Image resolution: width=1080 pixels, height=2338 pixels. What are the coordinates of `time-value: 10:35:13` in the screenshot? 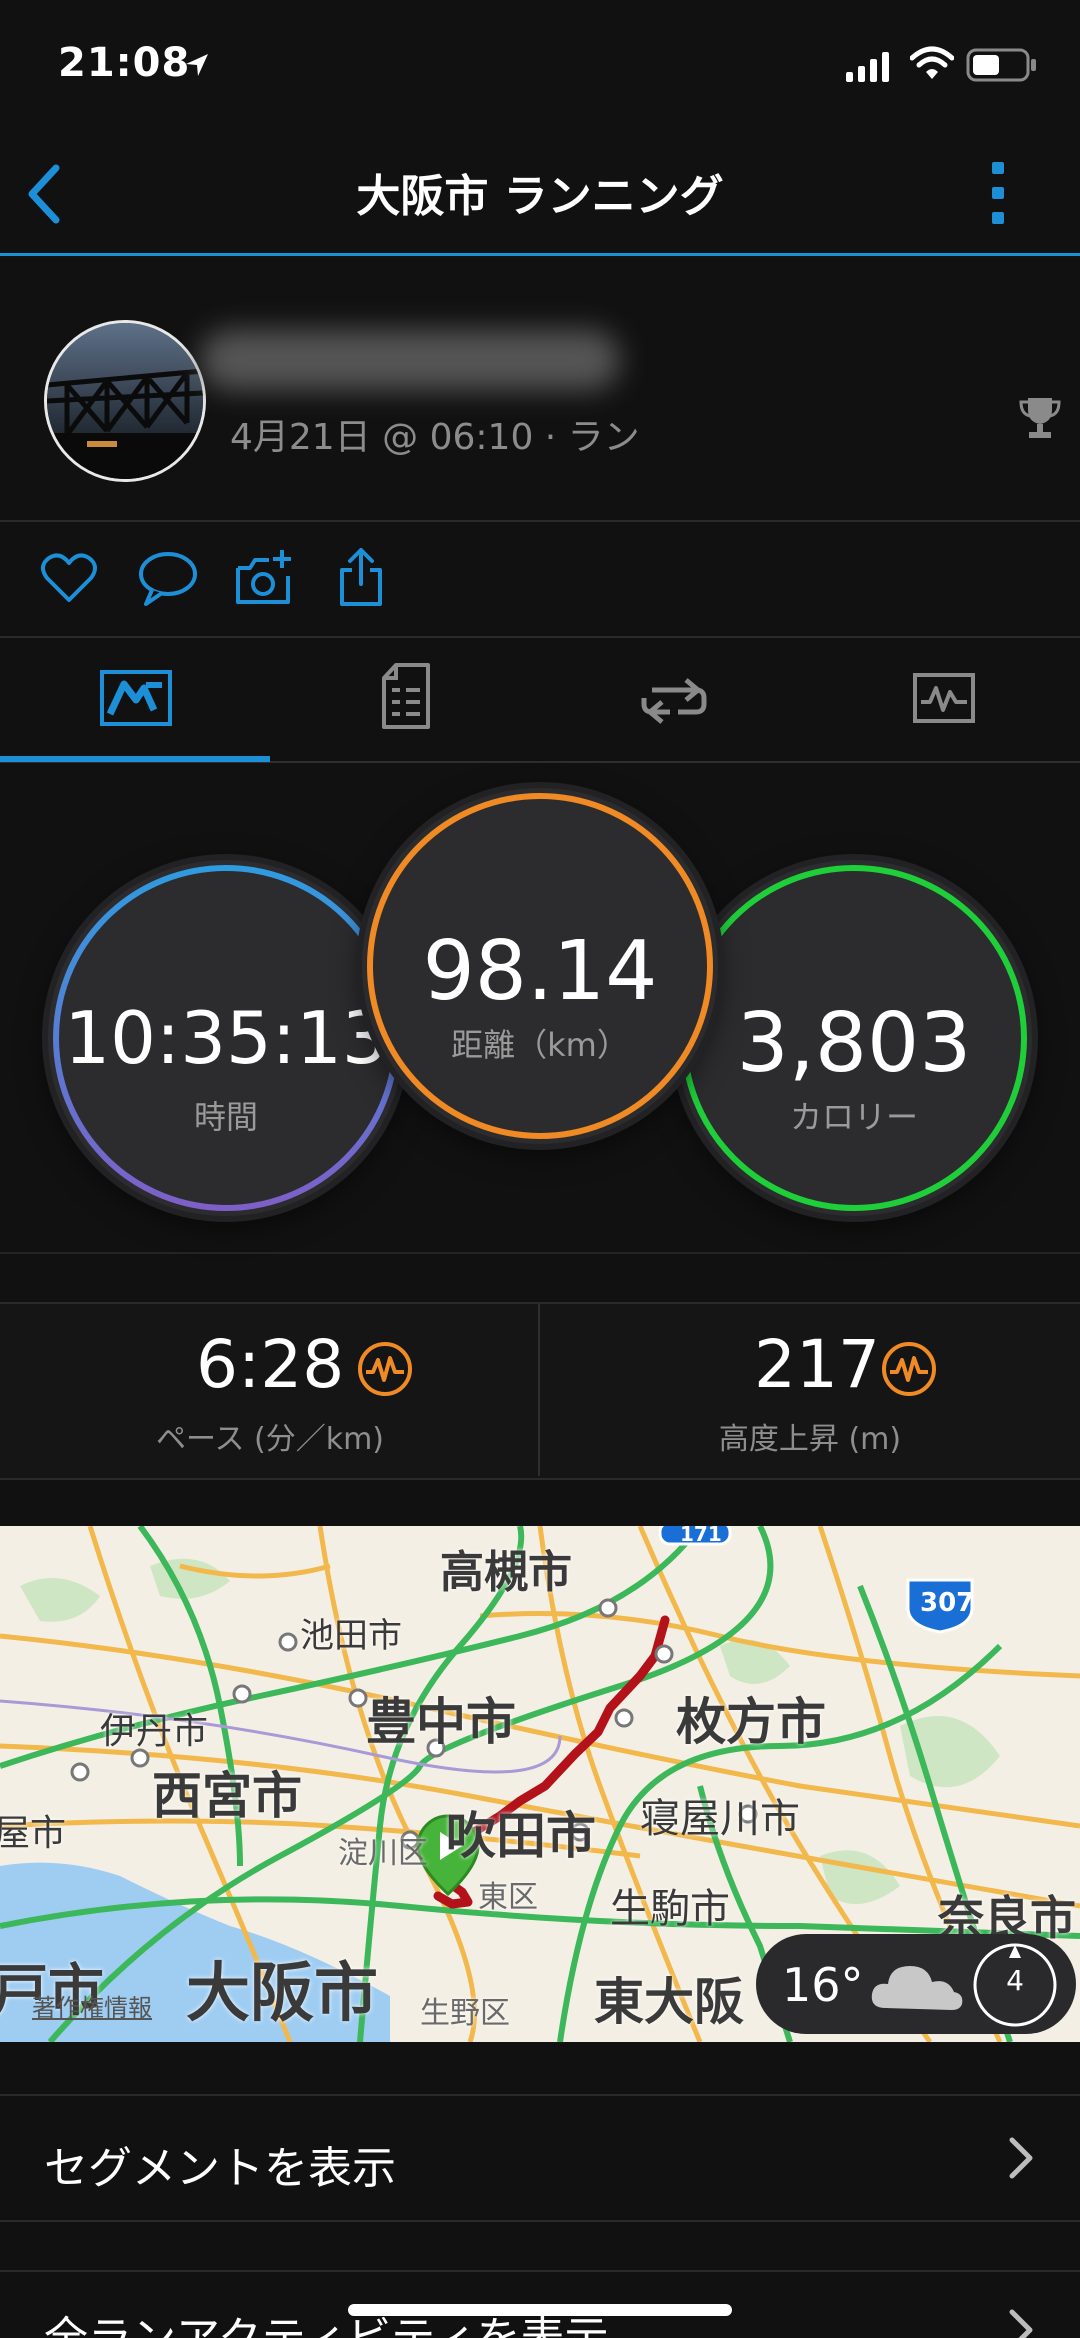 It's located at (226, 1038).